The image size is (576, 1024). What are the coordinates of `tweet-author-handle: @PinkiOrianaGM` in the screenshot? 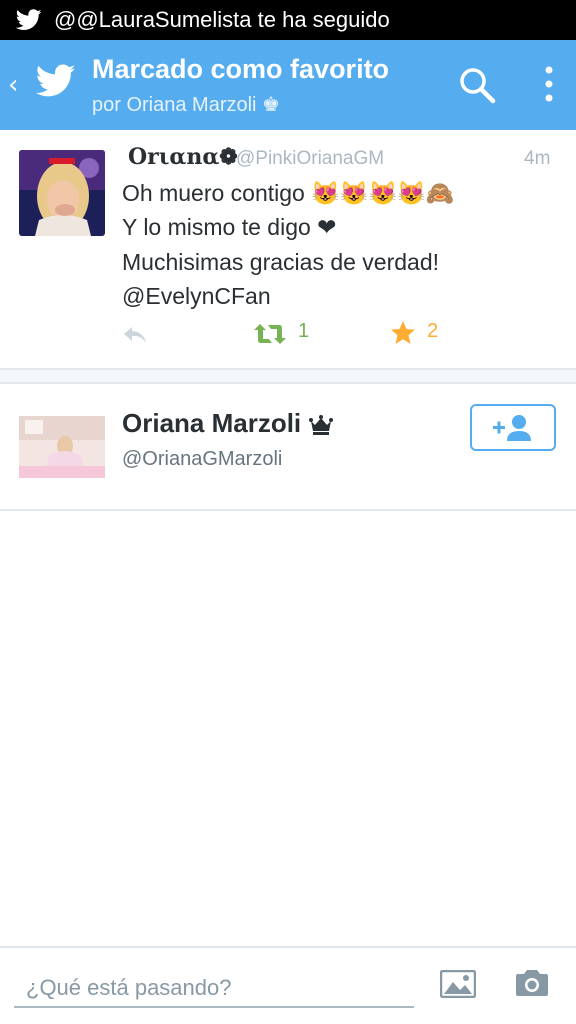 It's located at (310, 159).